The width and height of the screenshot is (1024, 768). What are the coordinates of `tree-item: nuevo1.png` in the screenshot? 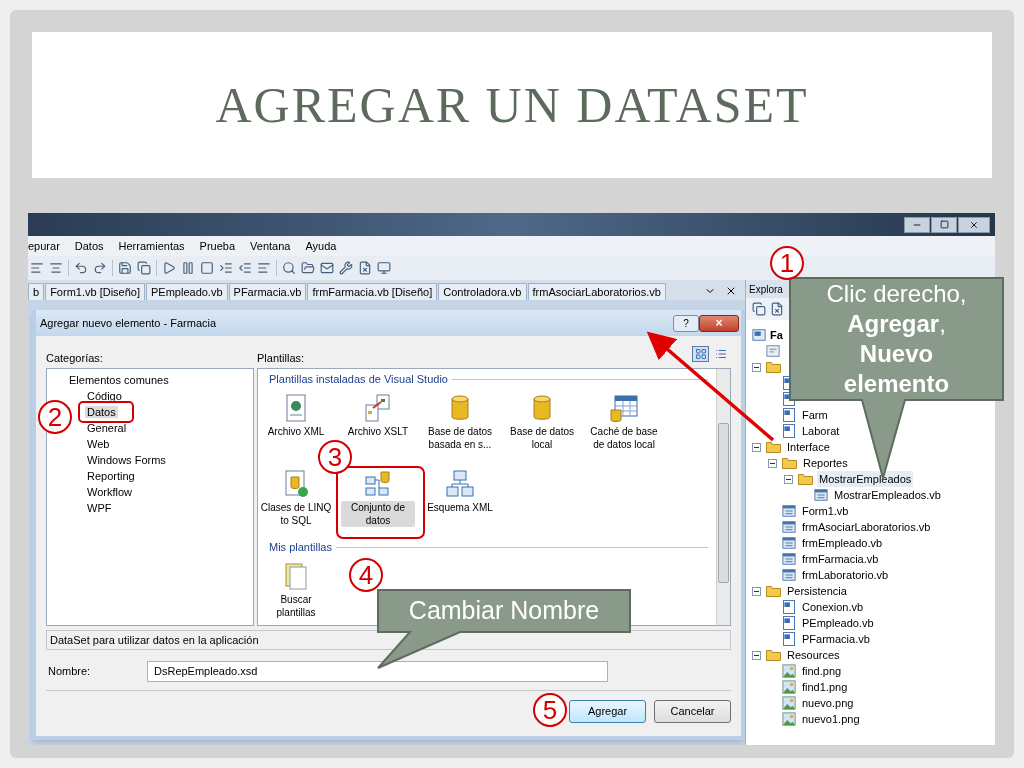 It's located at (831, 719).